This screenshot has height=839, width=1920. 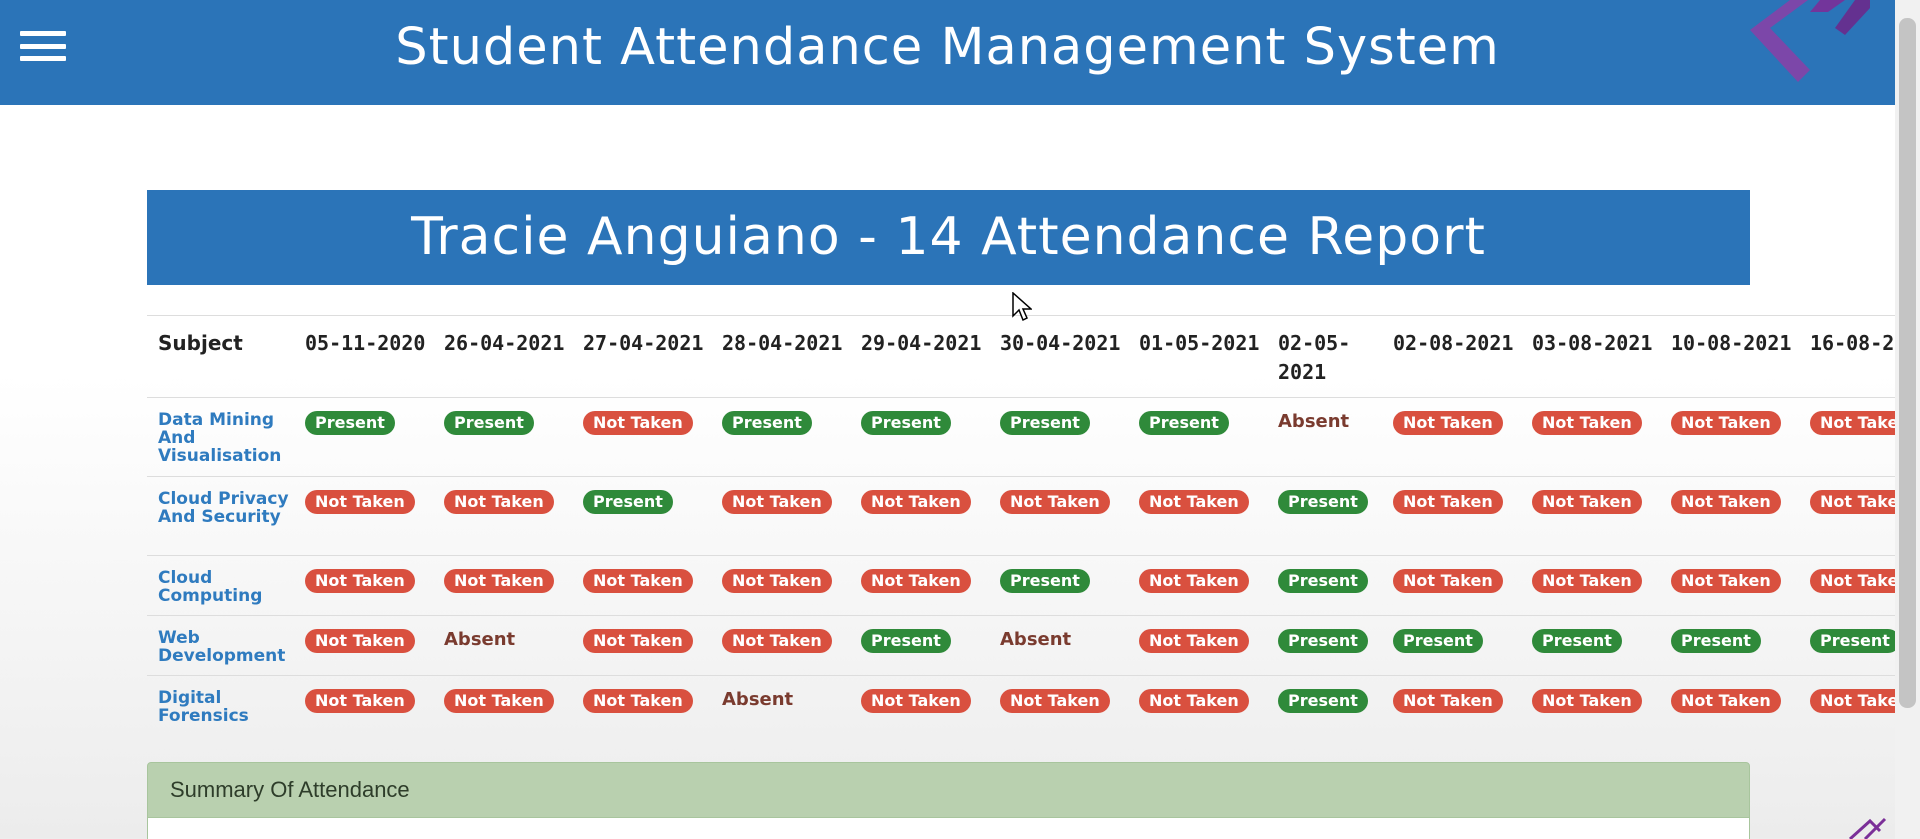 What do you see at coordinates (948, 828) in the screenshot?
I see `summary-body` at bounding box center [948, 828].